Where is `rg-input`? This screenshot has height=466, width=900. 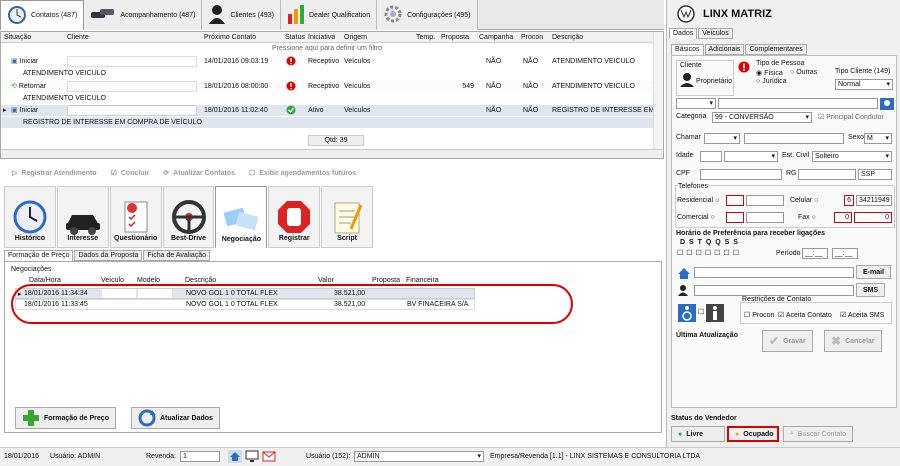 rg-input is located at coordinates (827, 174).